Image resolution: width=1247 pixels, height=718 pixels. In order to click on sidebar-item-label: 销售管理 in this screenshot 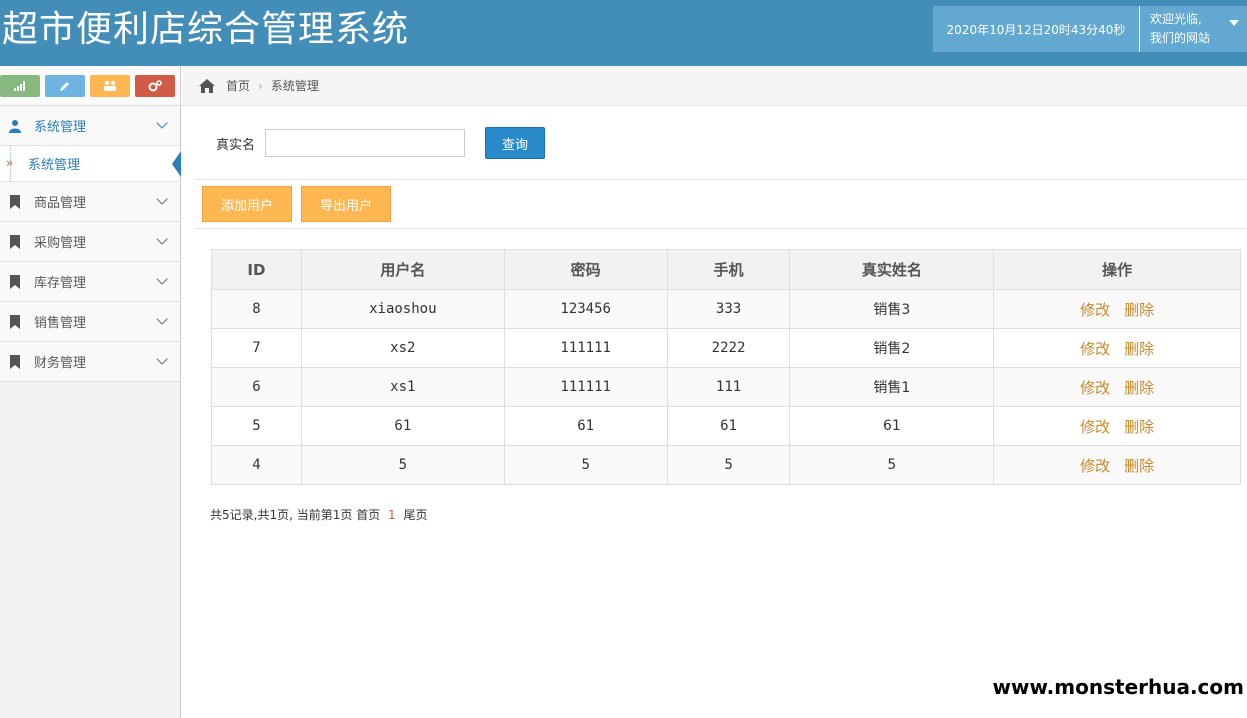, I will do `click(60, 323)`.